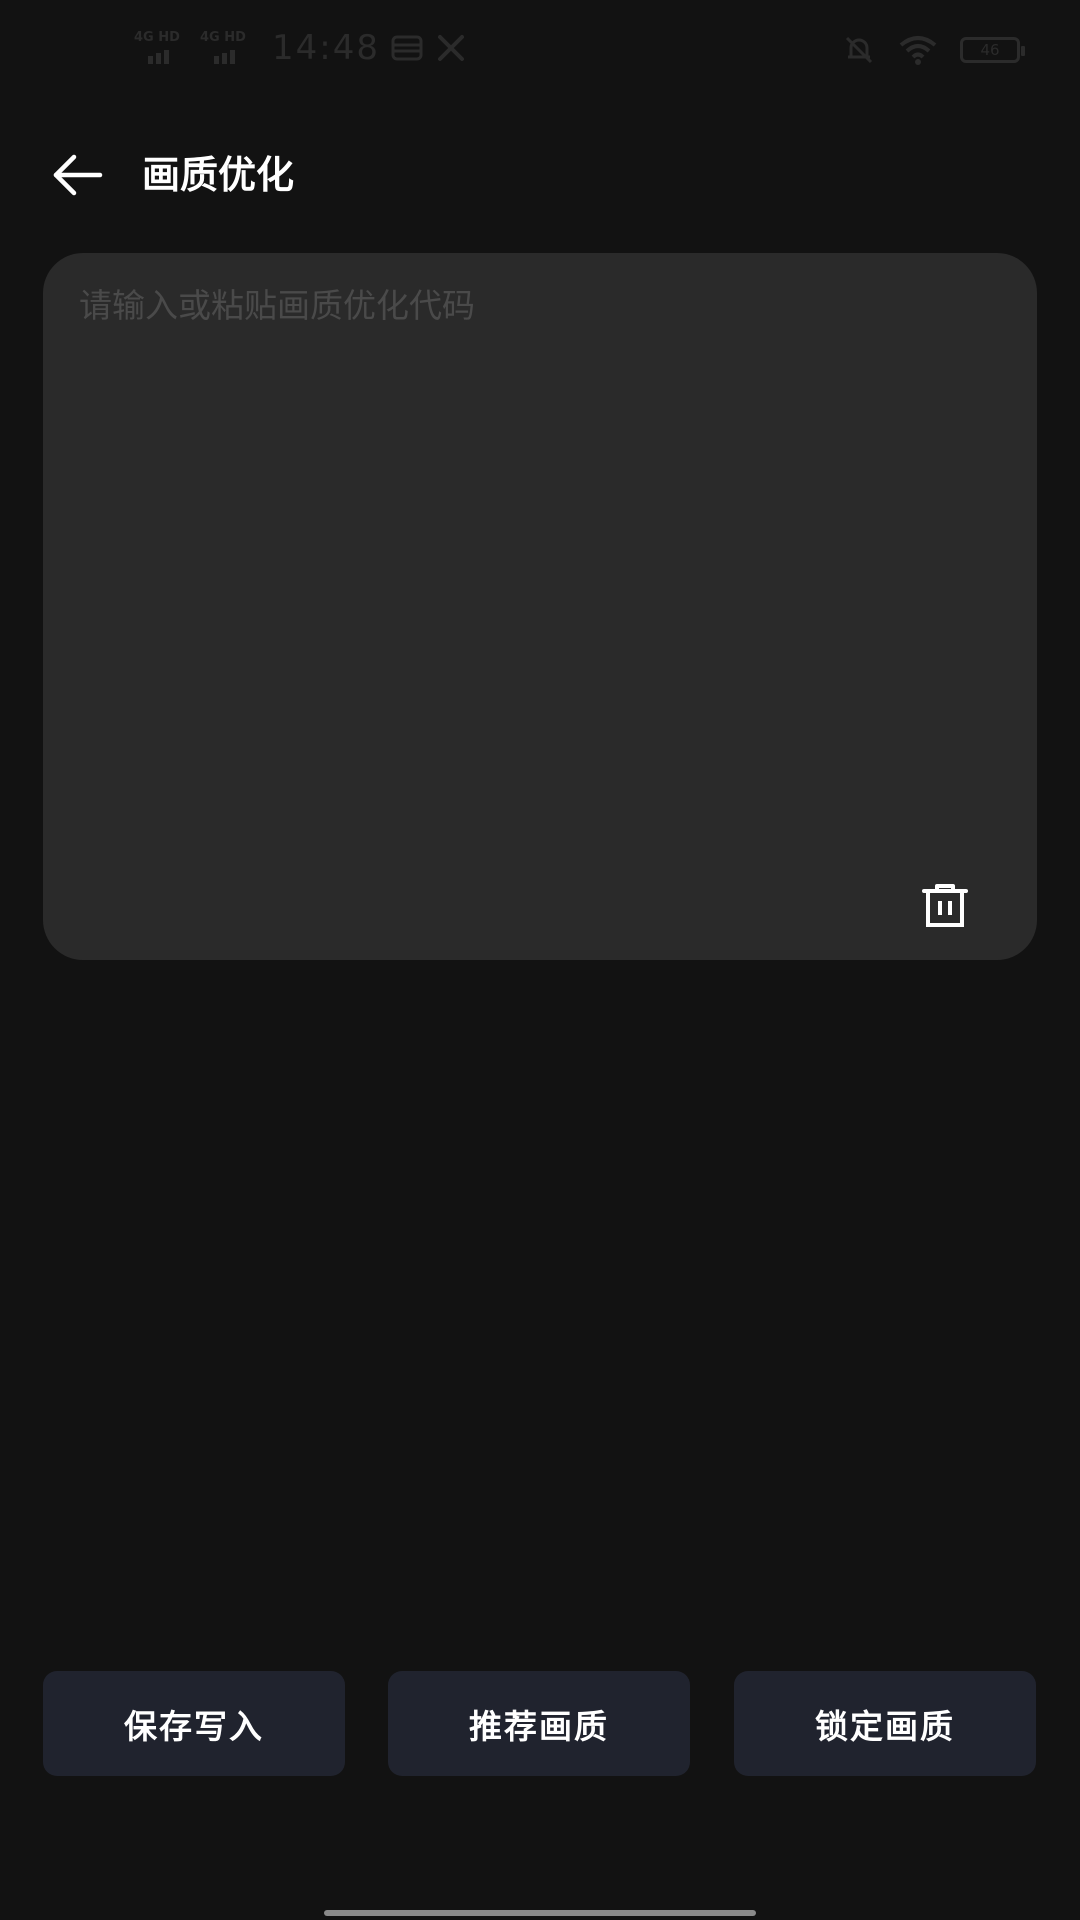 The width and height of the screenshot is (1080, 1920). Describe the element at coordinates (223, 37) in the screenshot. I see `signal-2-label: 4G HD` at that location.